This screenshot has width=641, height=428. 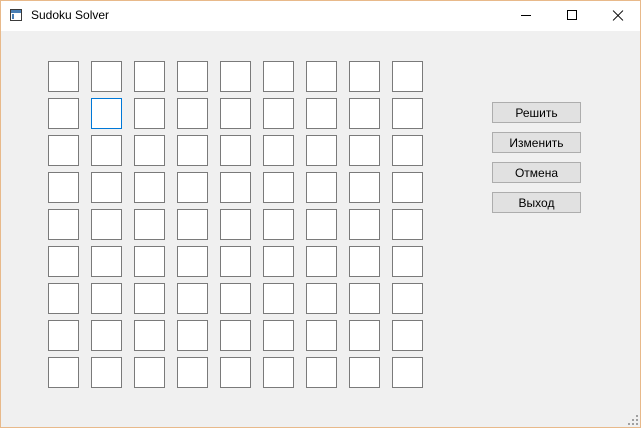 I want to click on app-window-icon, so click(x=16, y=15).